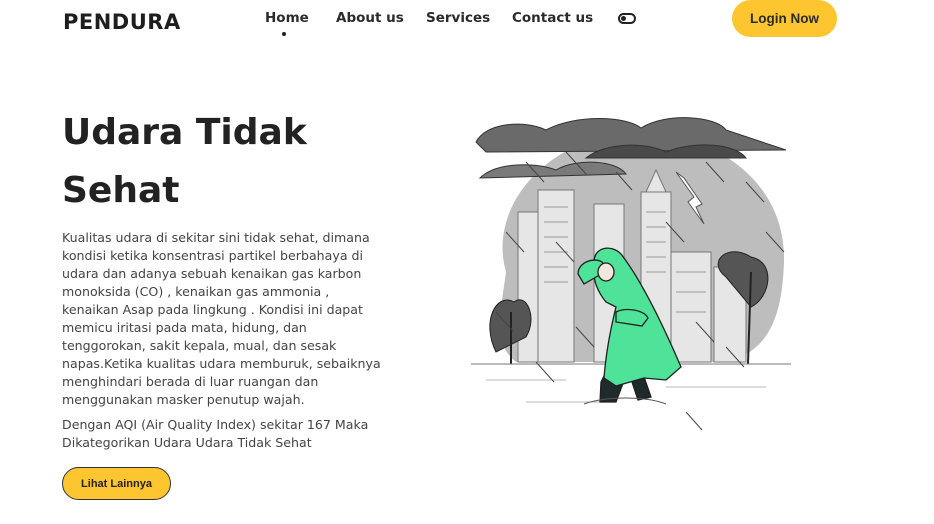 This screenshot has height=524, width=934. I want to click on toggle-knob, so click(623, 18).